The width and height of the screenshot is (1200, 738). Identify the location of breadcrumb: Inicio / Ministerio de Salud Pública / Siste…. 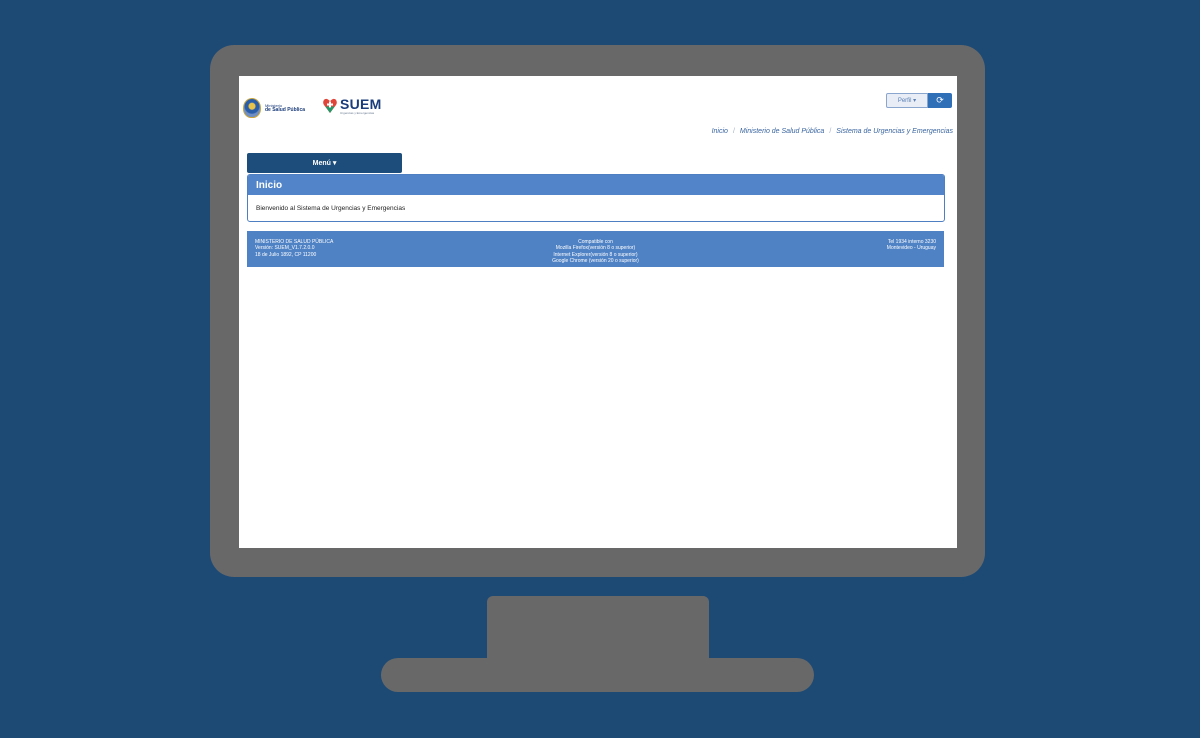
(832, 131).